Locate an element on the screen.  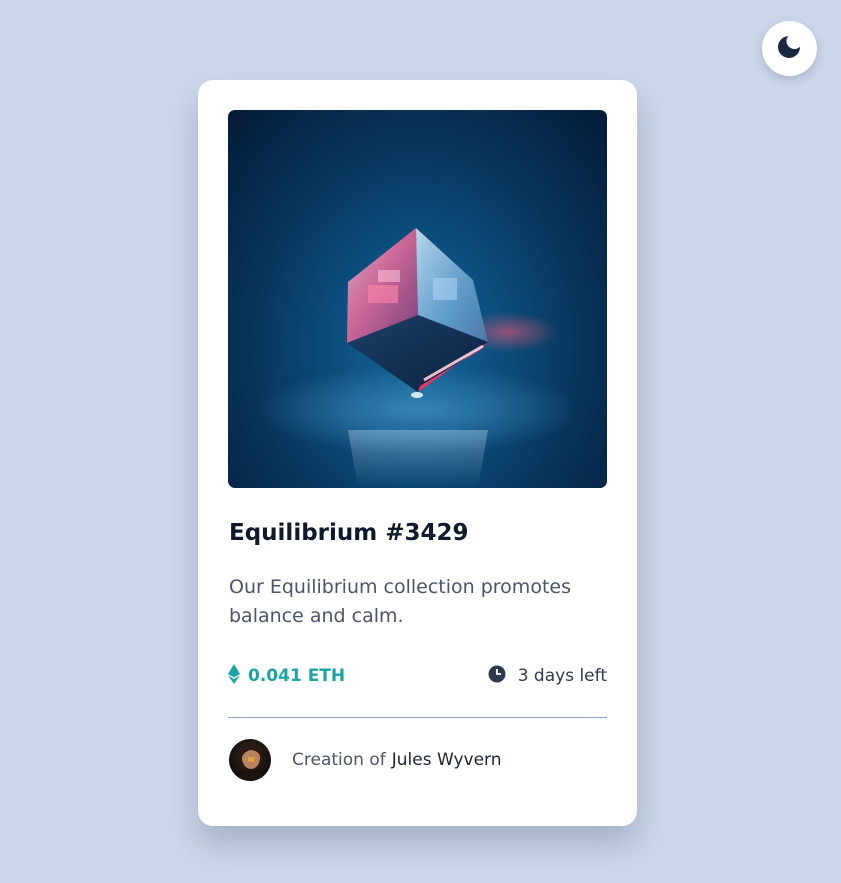
creator-info: Creation of Jules Wyvern is located at coordinates (365, 760).